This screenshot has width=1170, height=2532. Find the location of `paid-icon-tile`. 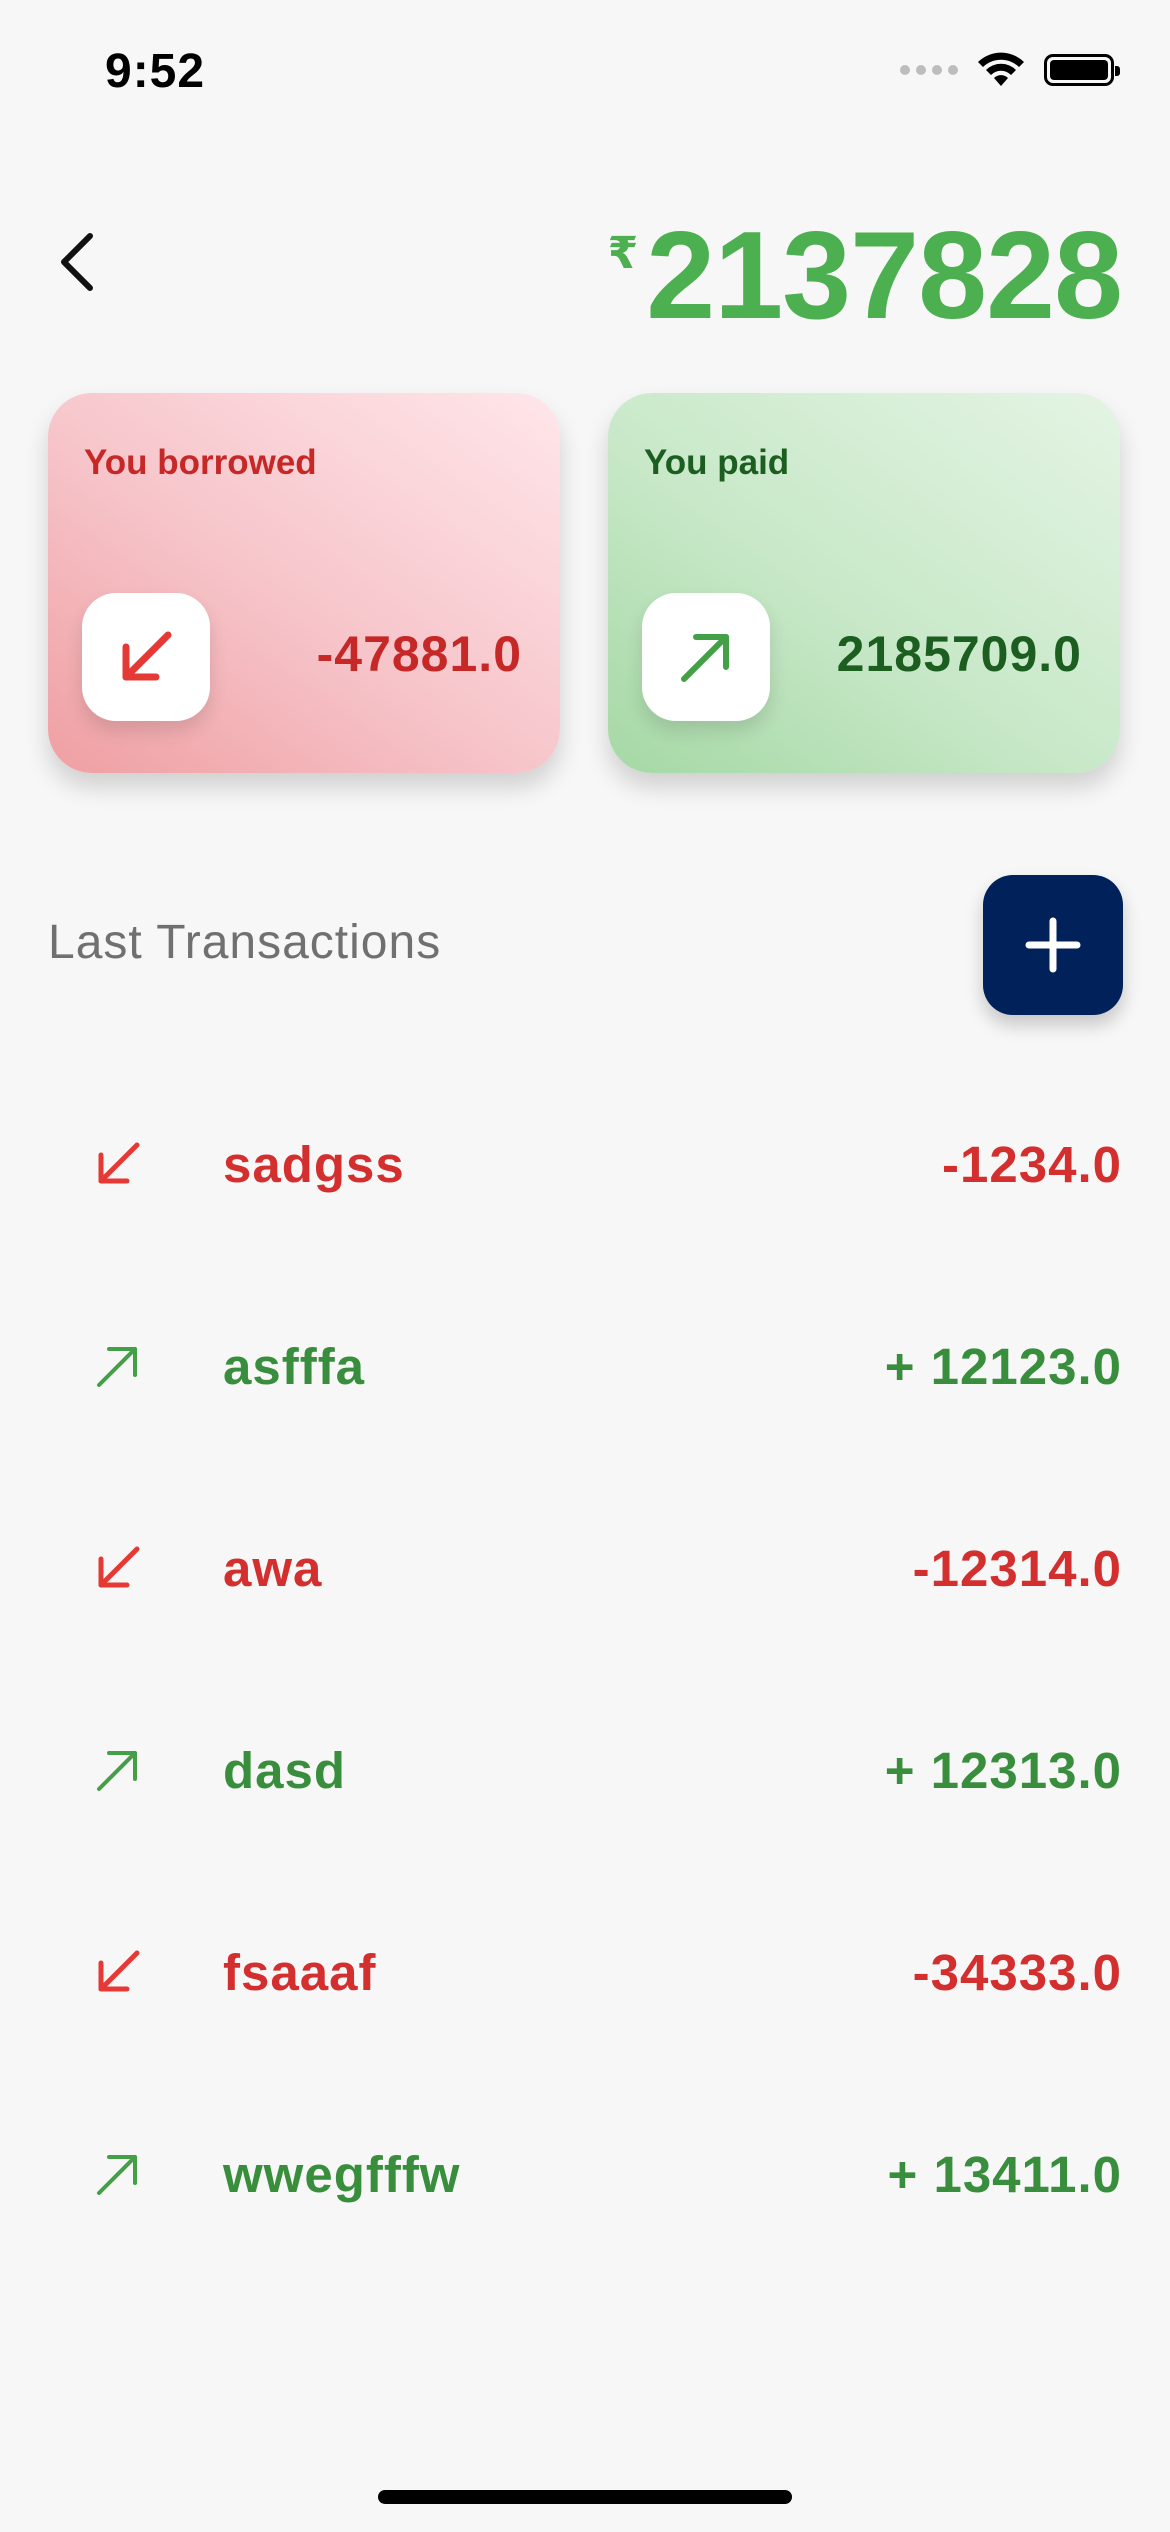

paid-icon-tile is located at coordinates (706, 657).